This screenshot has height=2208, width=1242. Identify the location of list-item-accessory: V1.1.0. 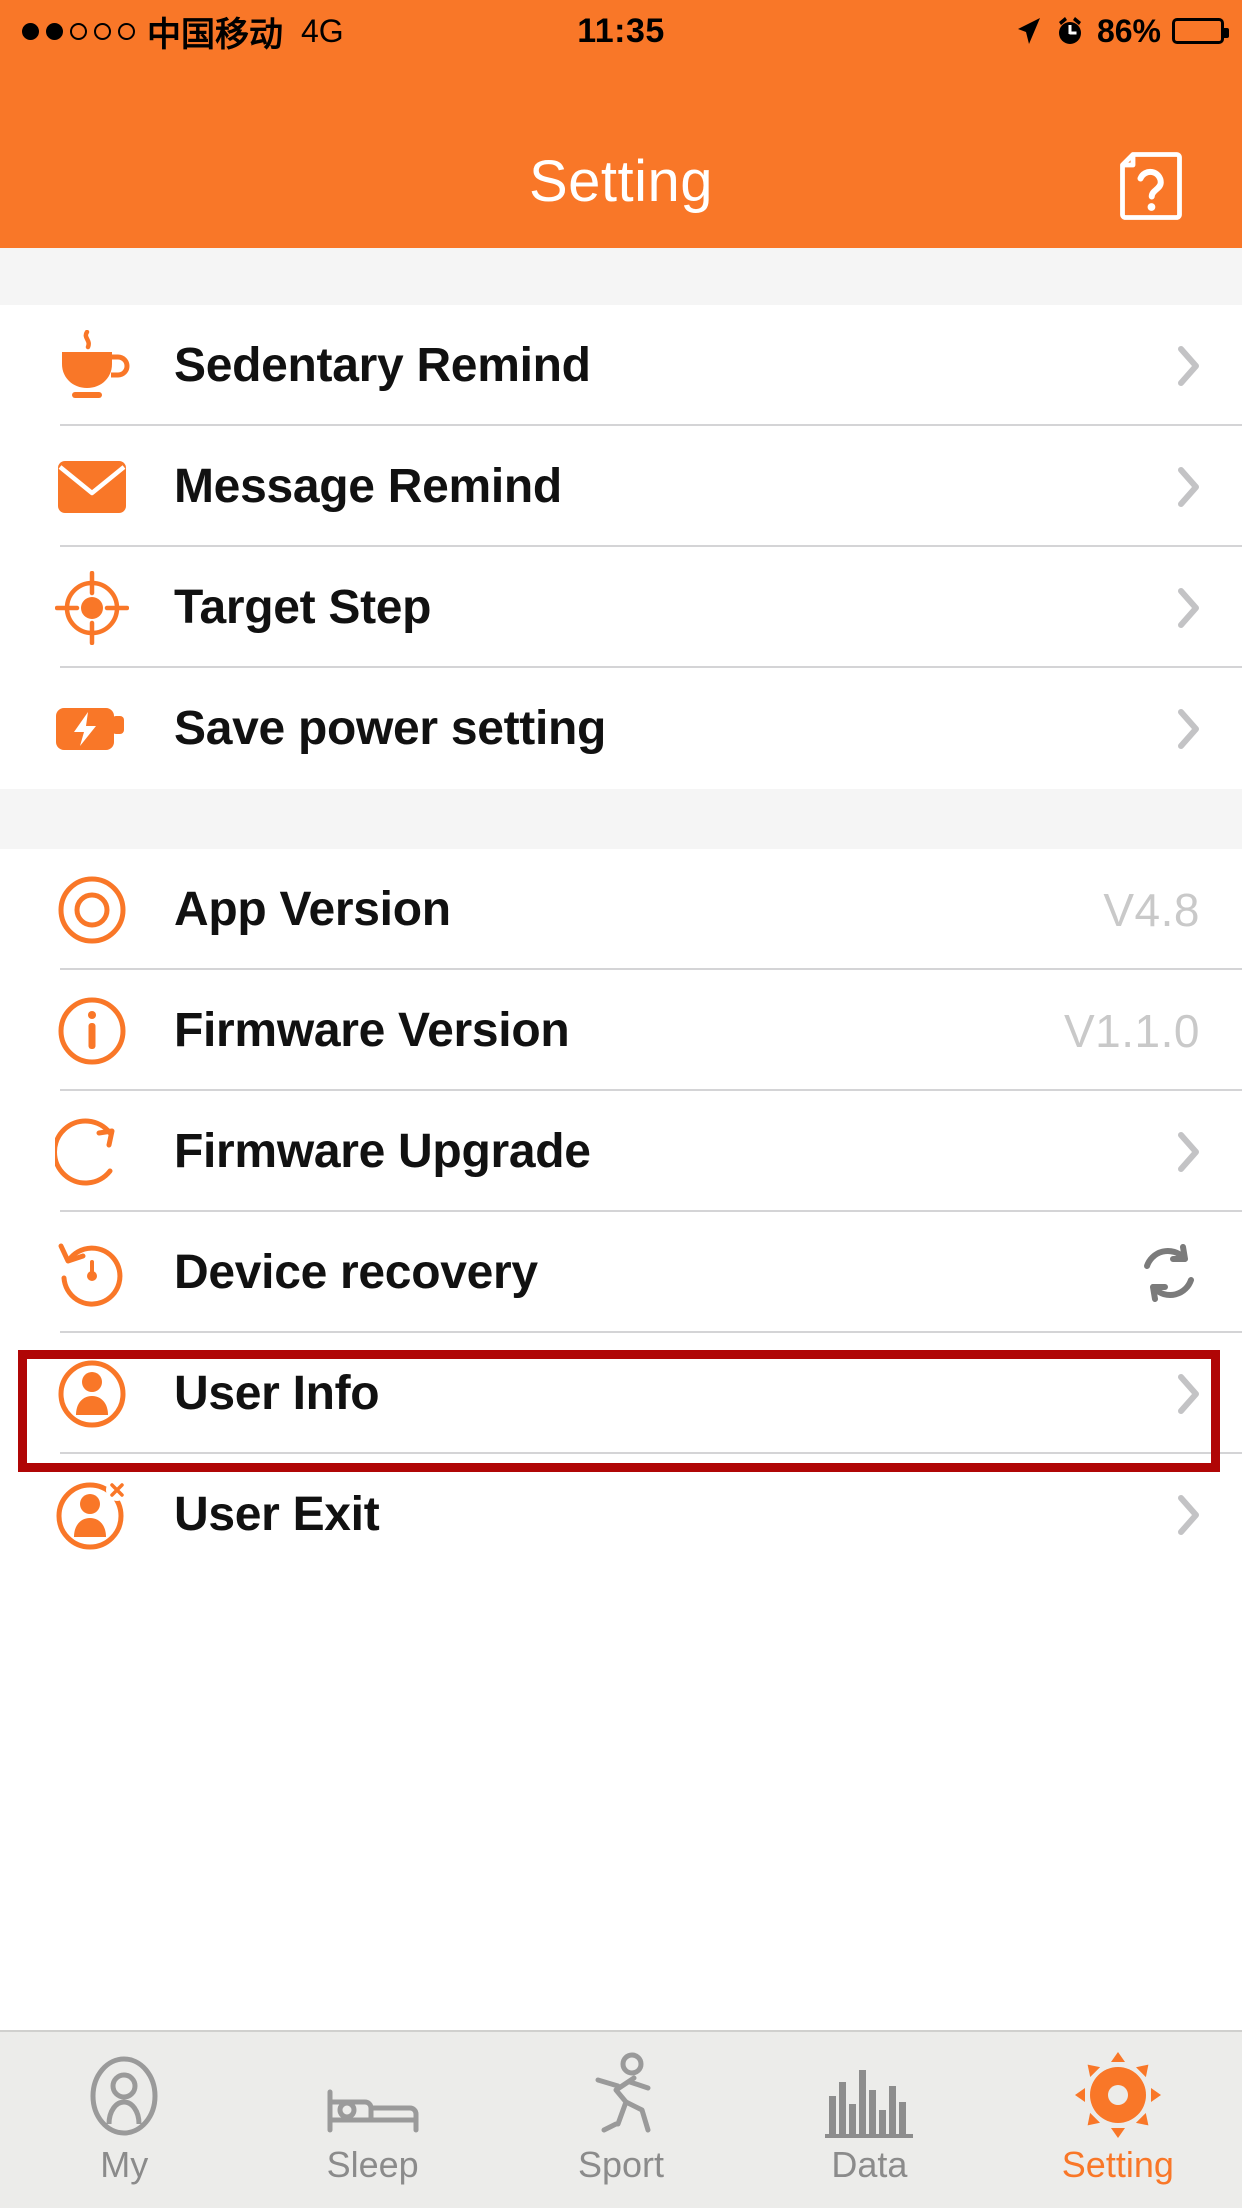
(1132, 1031).